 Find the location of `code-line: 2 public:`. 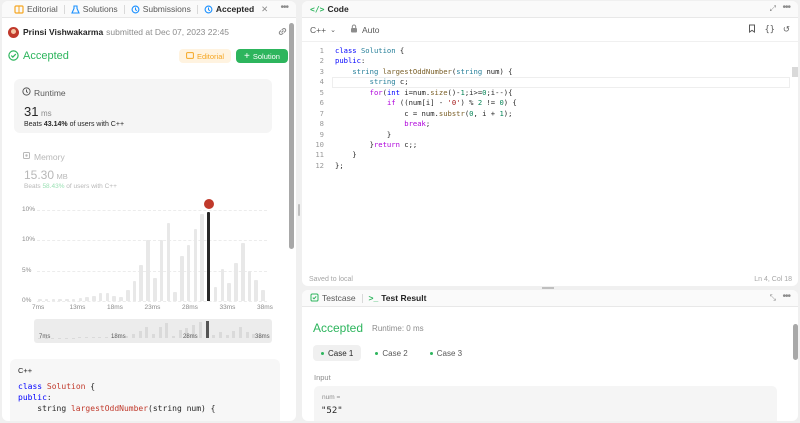

code-line: 2 public: is located at coordinates (550, 61).